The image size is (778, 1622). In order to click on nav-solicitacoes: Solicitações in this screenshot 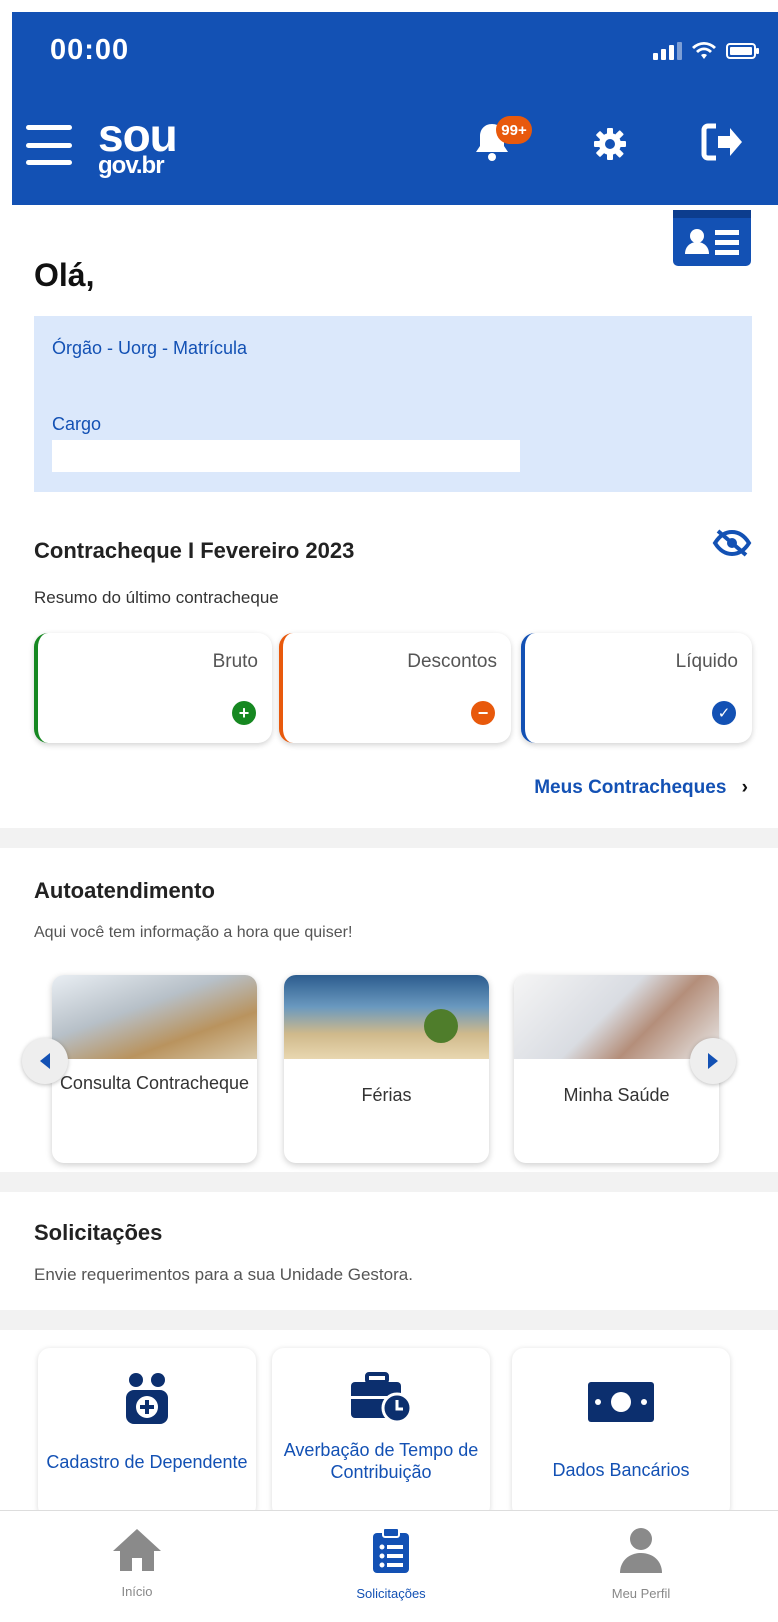, I will do `click(391, 1564)`.